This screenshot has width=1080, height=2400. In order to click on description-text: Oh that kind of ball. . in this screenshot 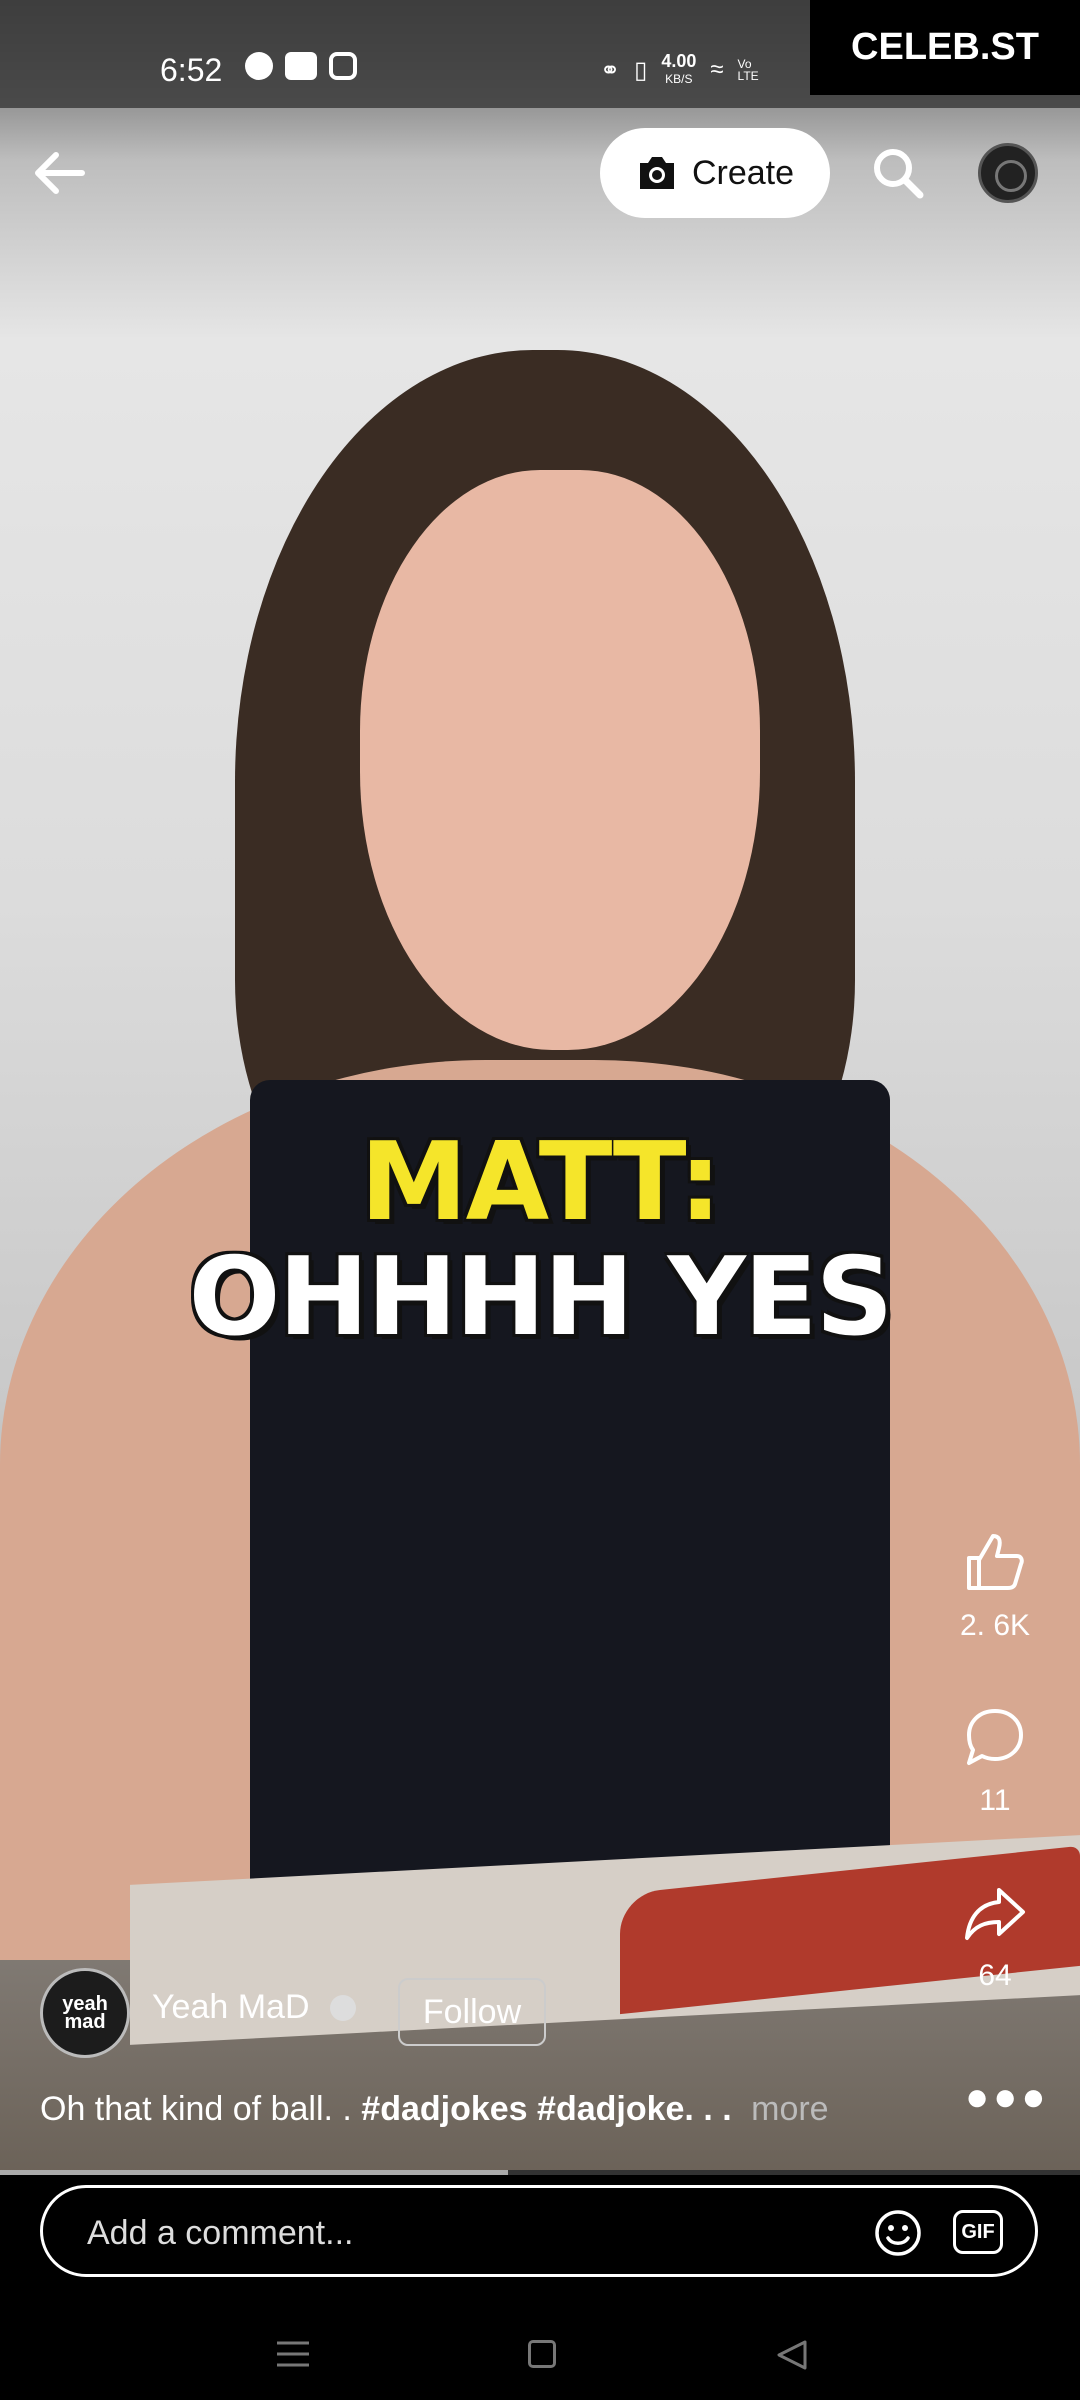, I will do `click(201, 2109)`.